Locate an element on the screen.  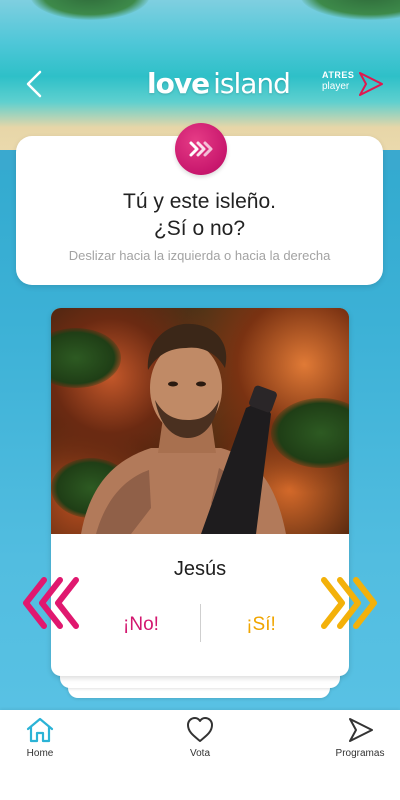
app-header: love island ATRES player is located at coordinates (200, 84).